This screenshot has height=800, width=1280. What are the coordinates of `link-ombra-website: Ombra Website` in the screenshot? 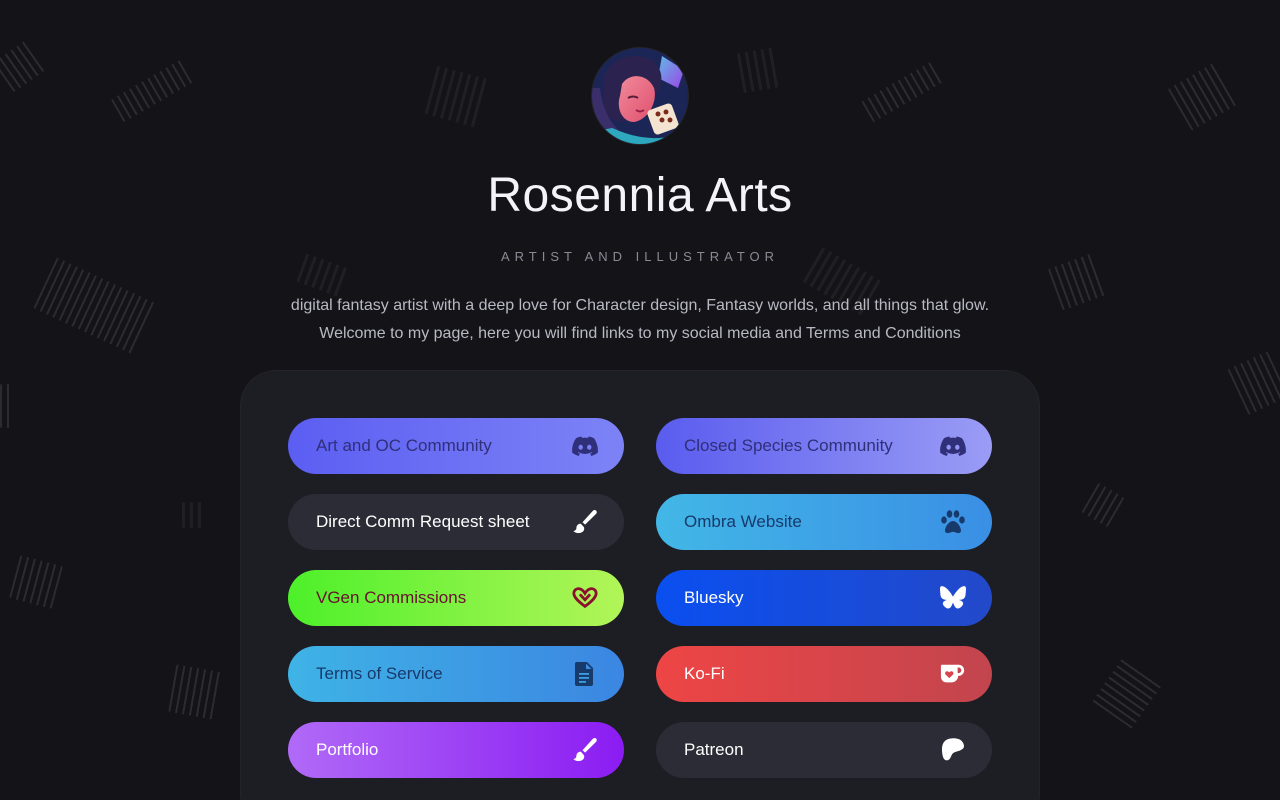 It's located at (824, 522).